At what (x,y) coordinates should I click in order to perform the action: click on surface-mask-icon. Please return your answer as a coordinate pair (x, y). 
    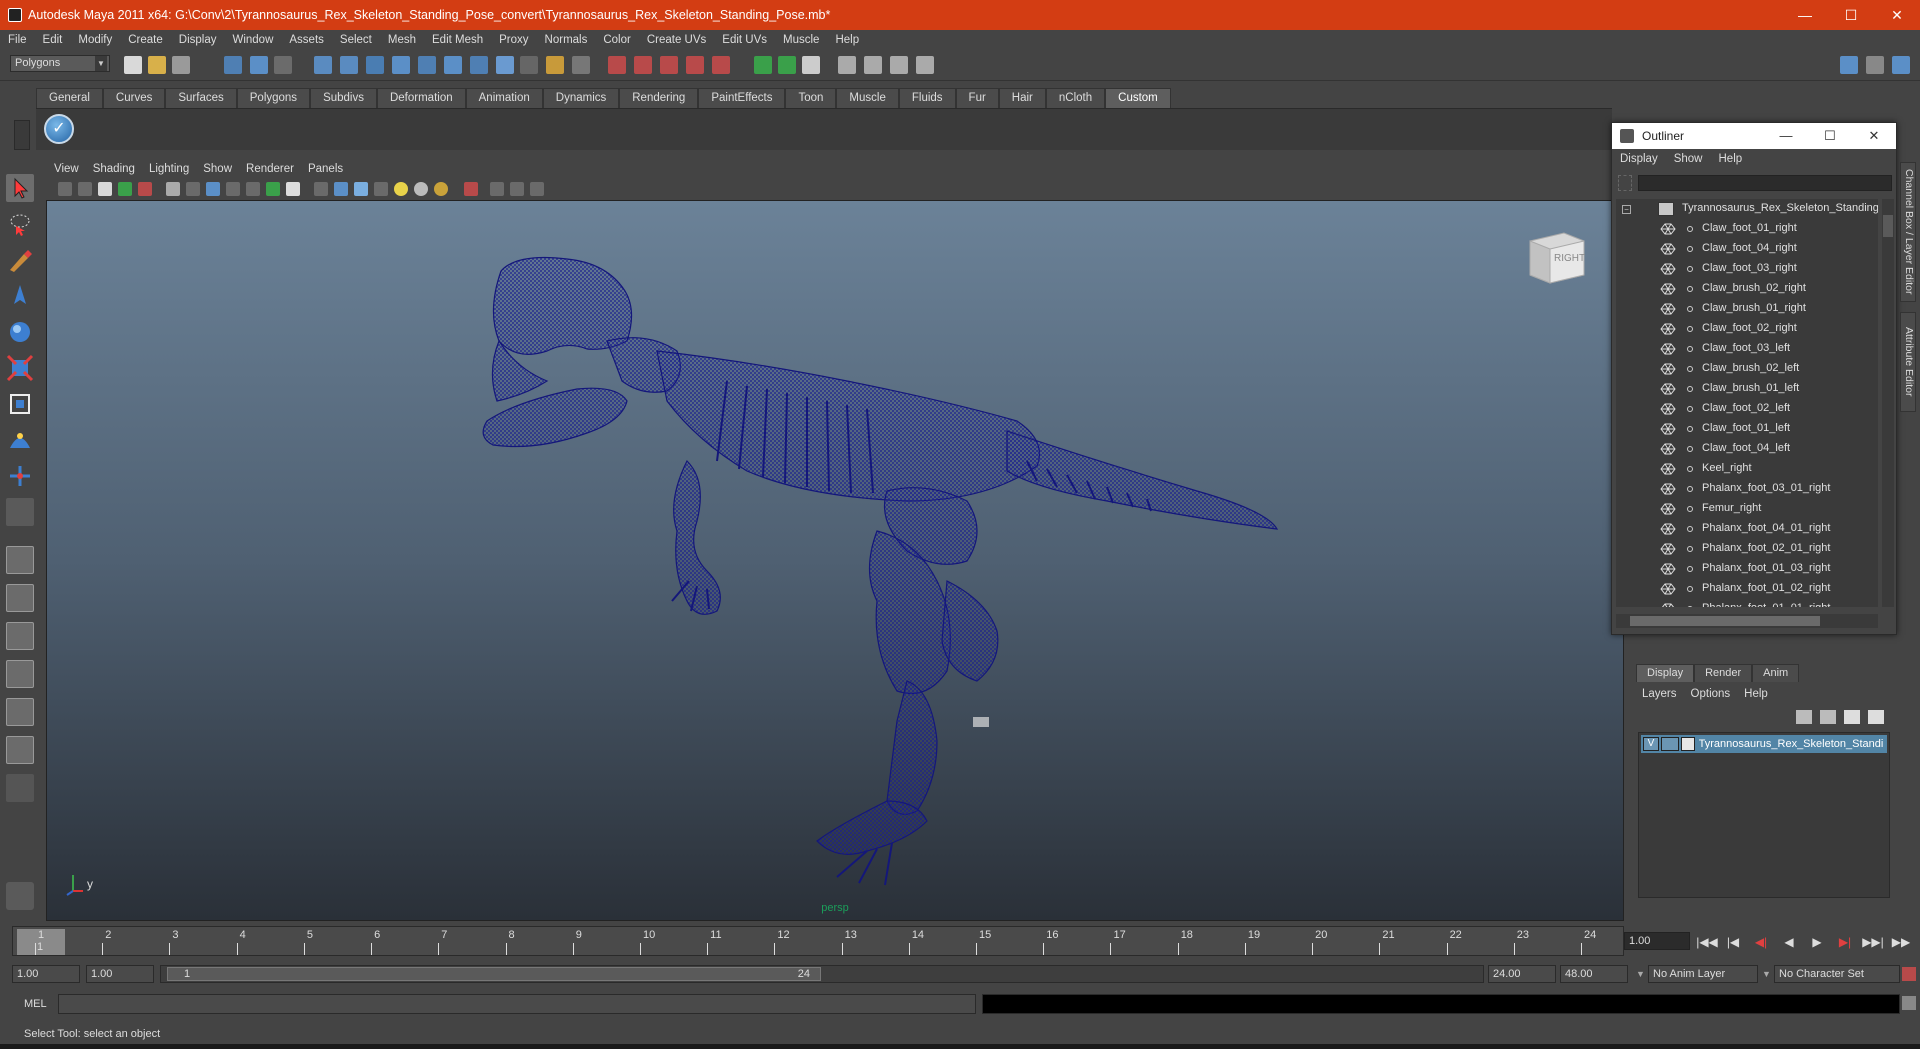
    Looking at the image, I should click on (401, 65).